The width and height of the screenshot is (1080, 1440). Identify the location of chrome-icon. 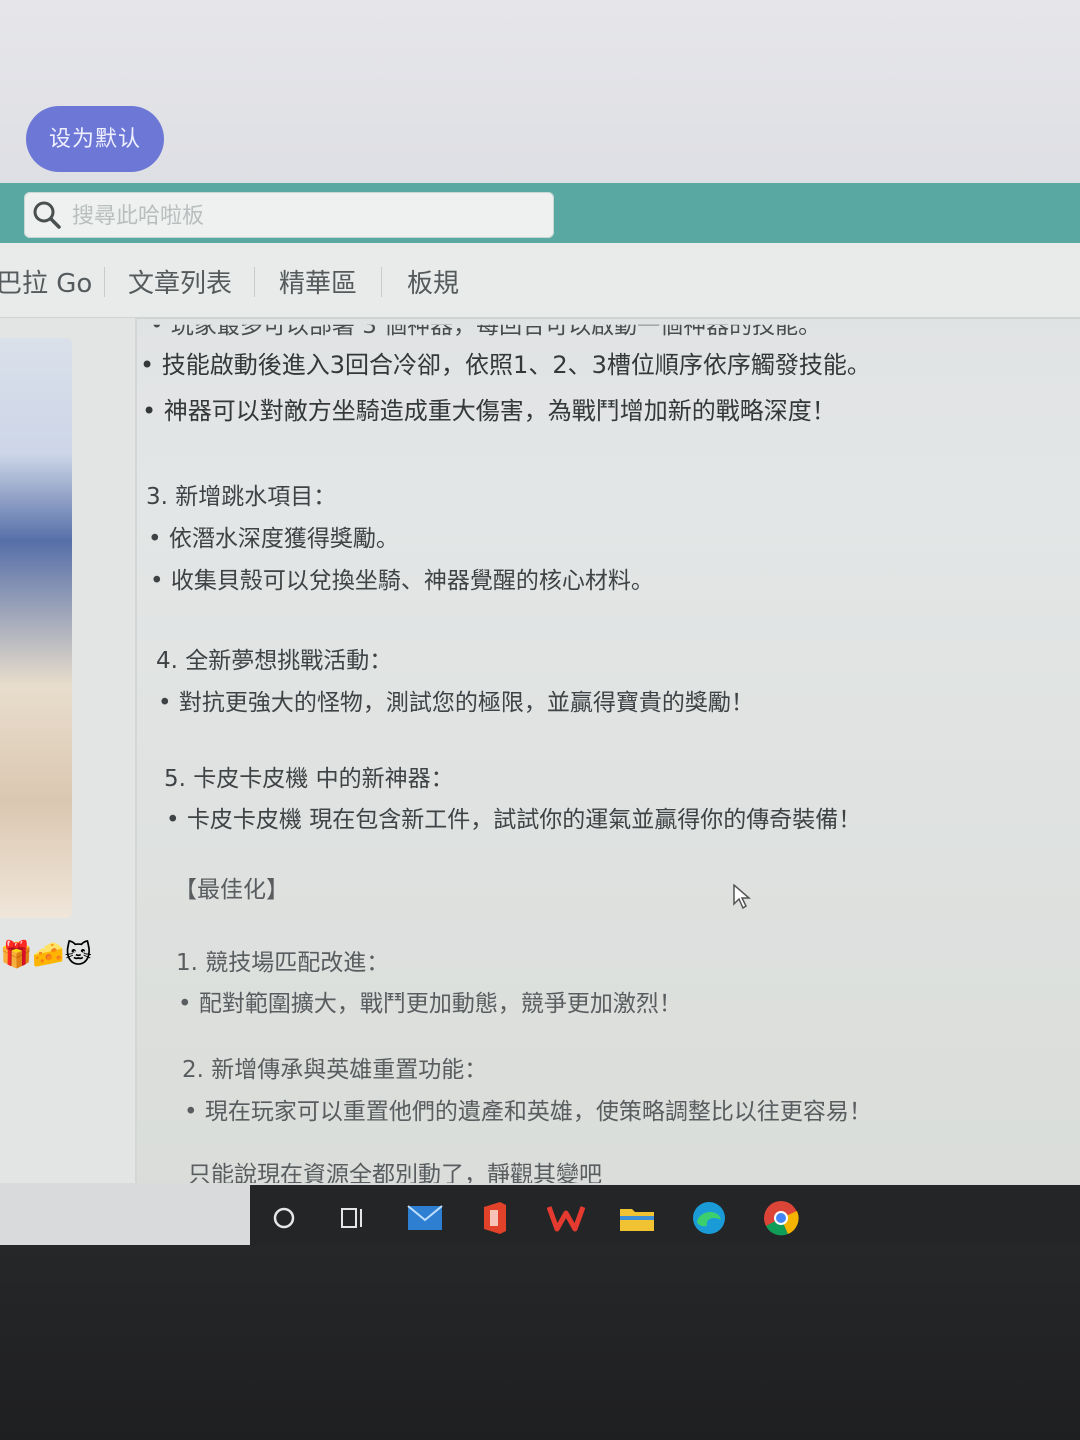
(781, 1218).